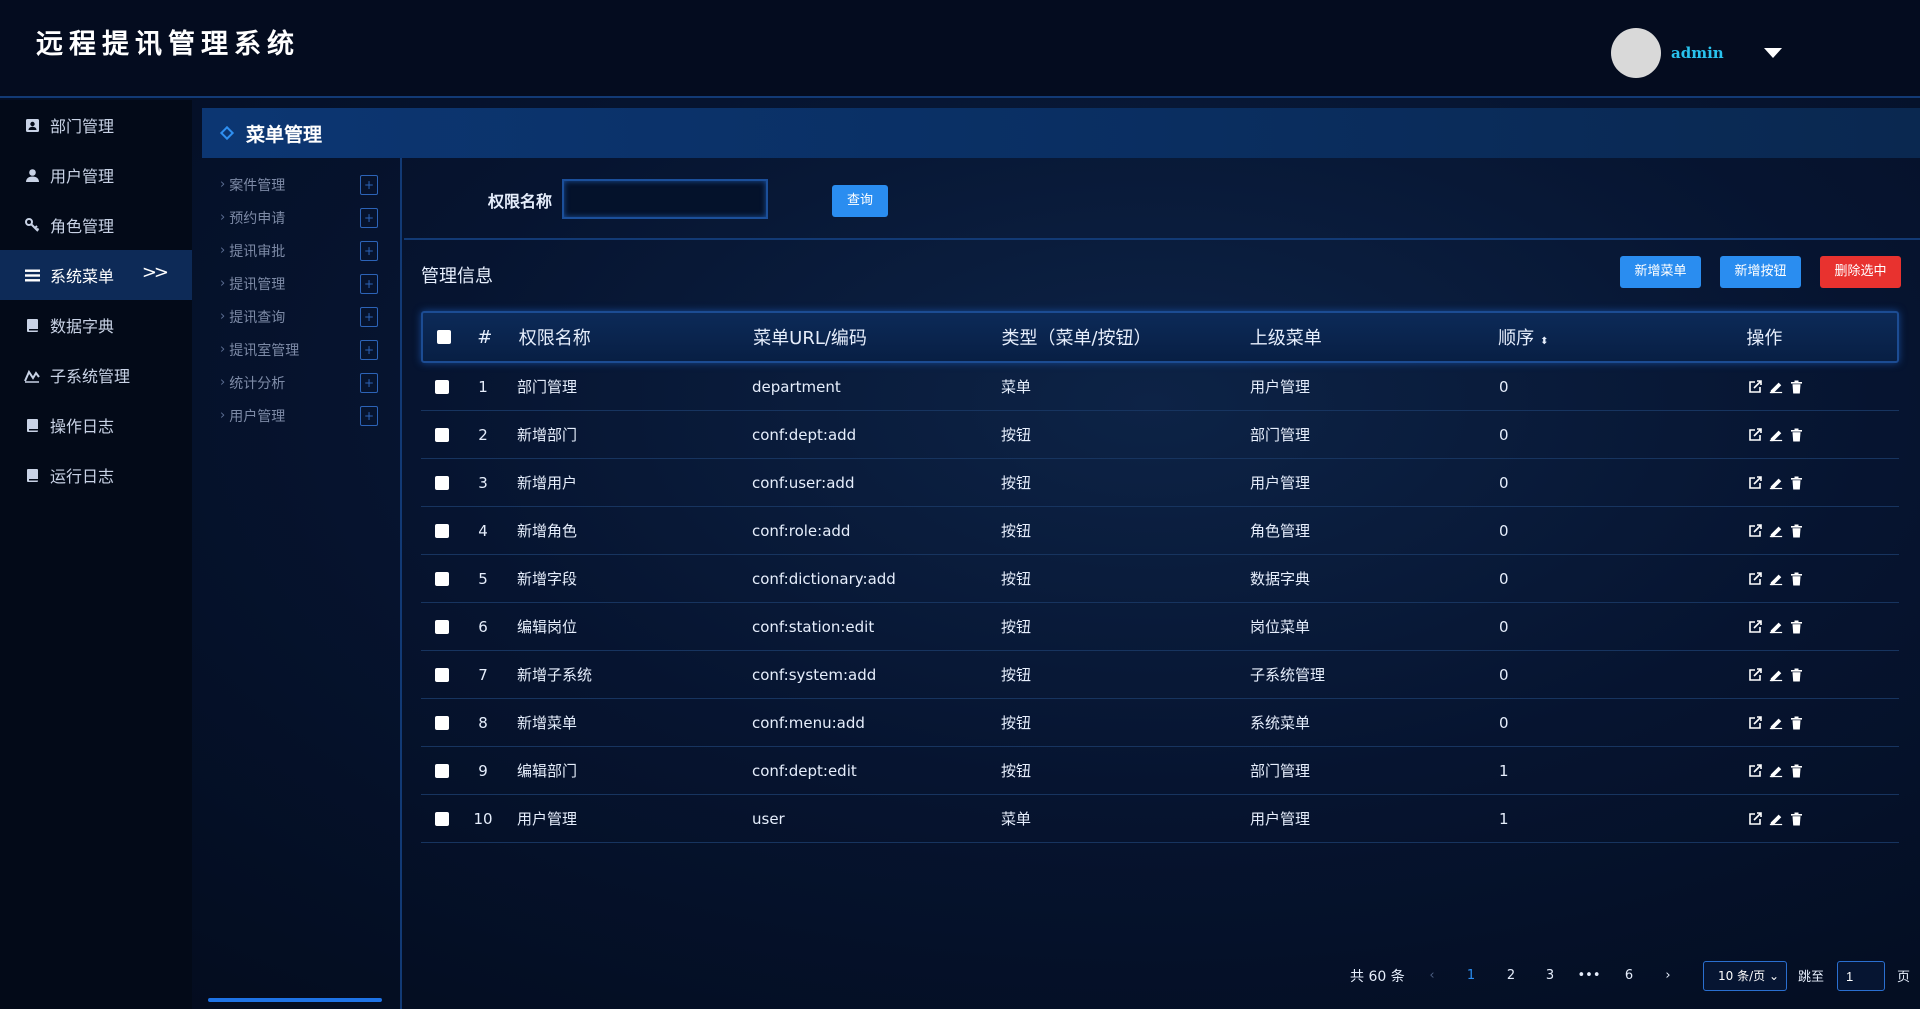  I want to click on sidebar-item-users: 用户管理, so click(96, 175).